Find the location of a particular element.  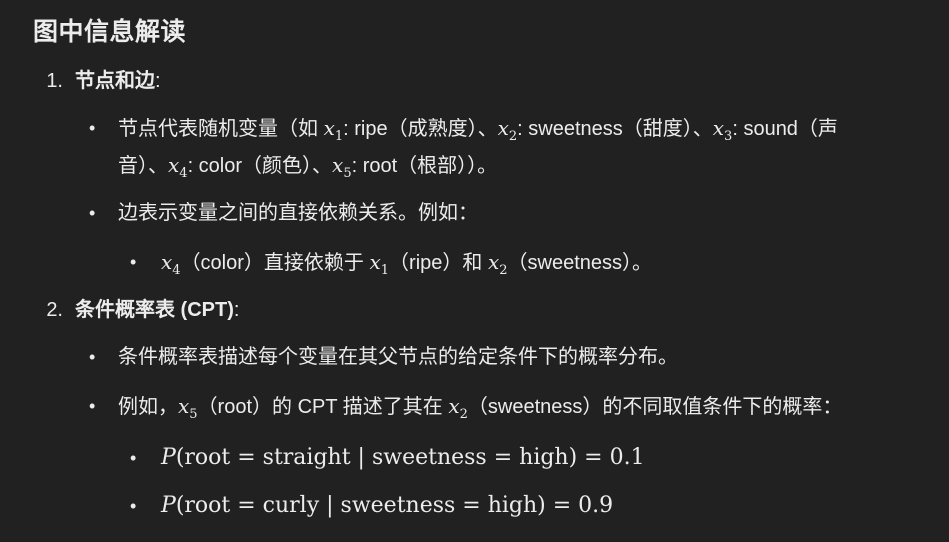

text: : sound（声 is located at coordinates (785, 129).